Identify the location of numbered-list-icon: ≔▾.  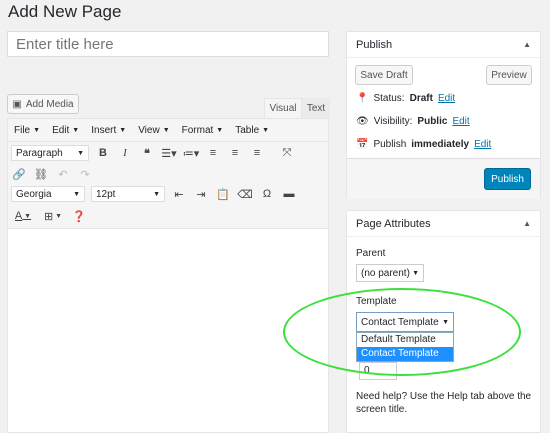
(191, 153).